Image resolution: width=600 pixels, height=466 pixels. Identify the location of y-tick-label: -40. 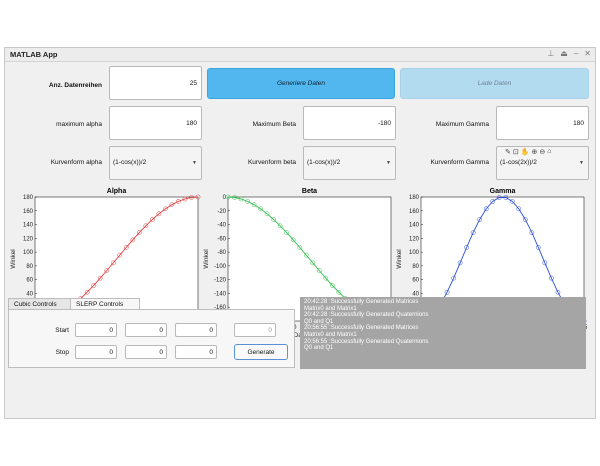
(221, 226).